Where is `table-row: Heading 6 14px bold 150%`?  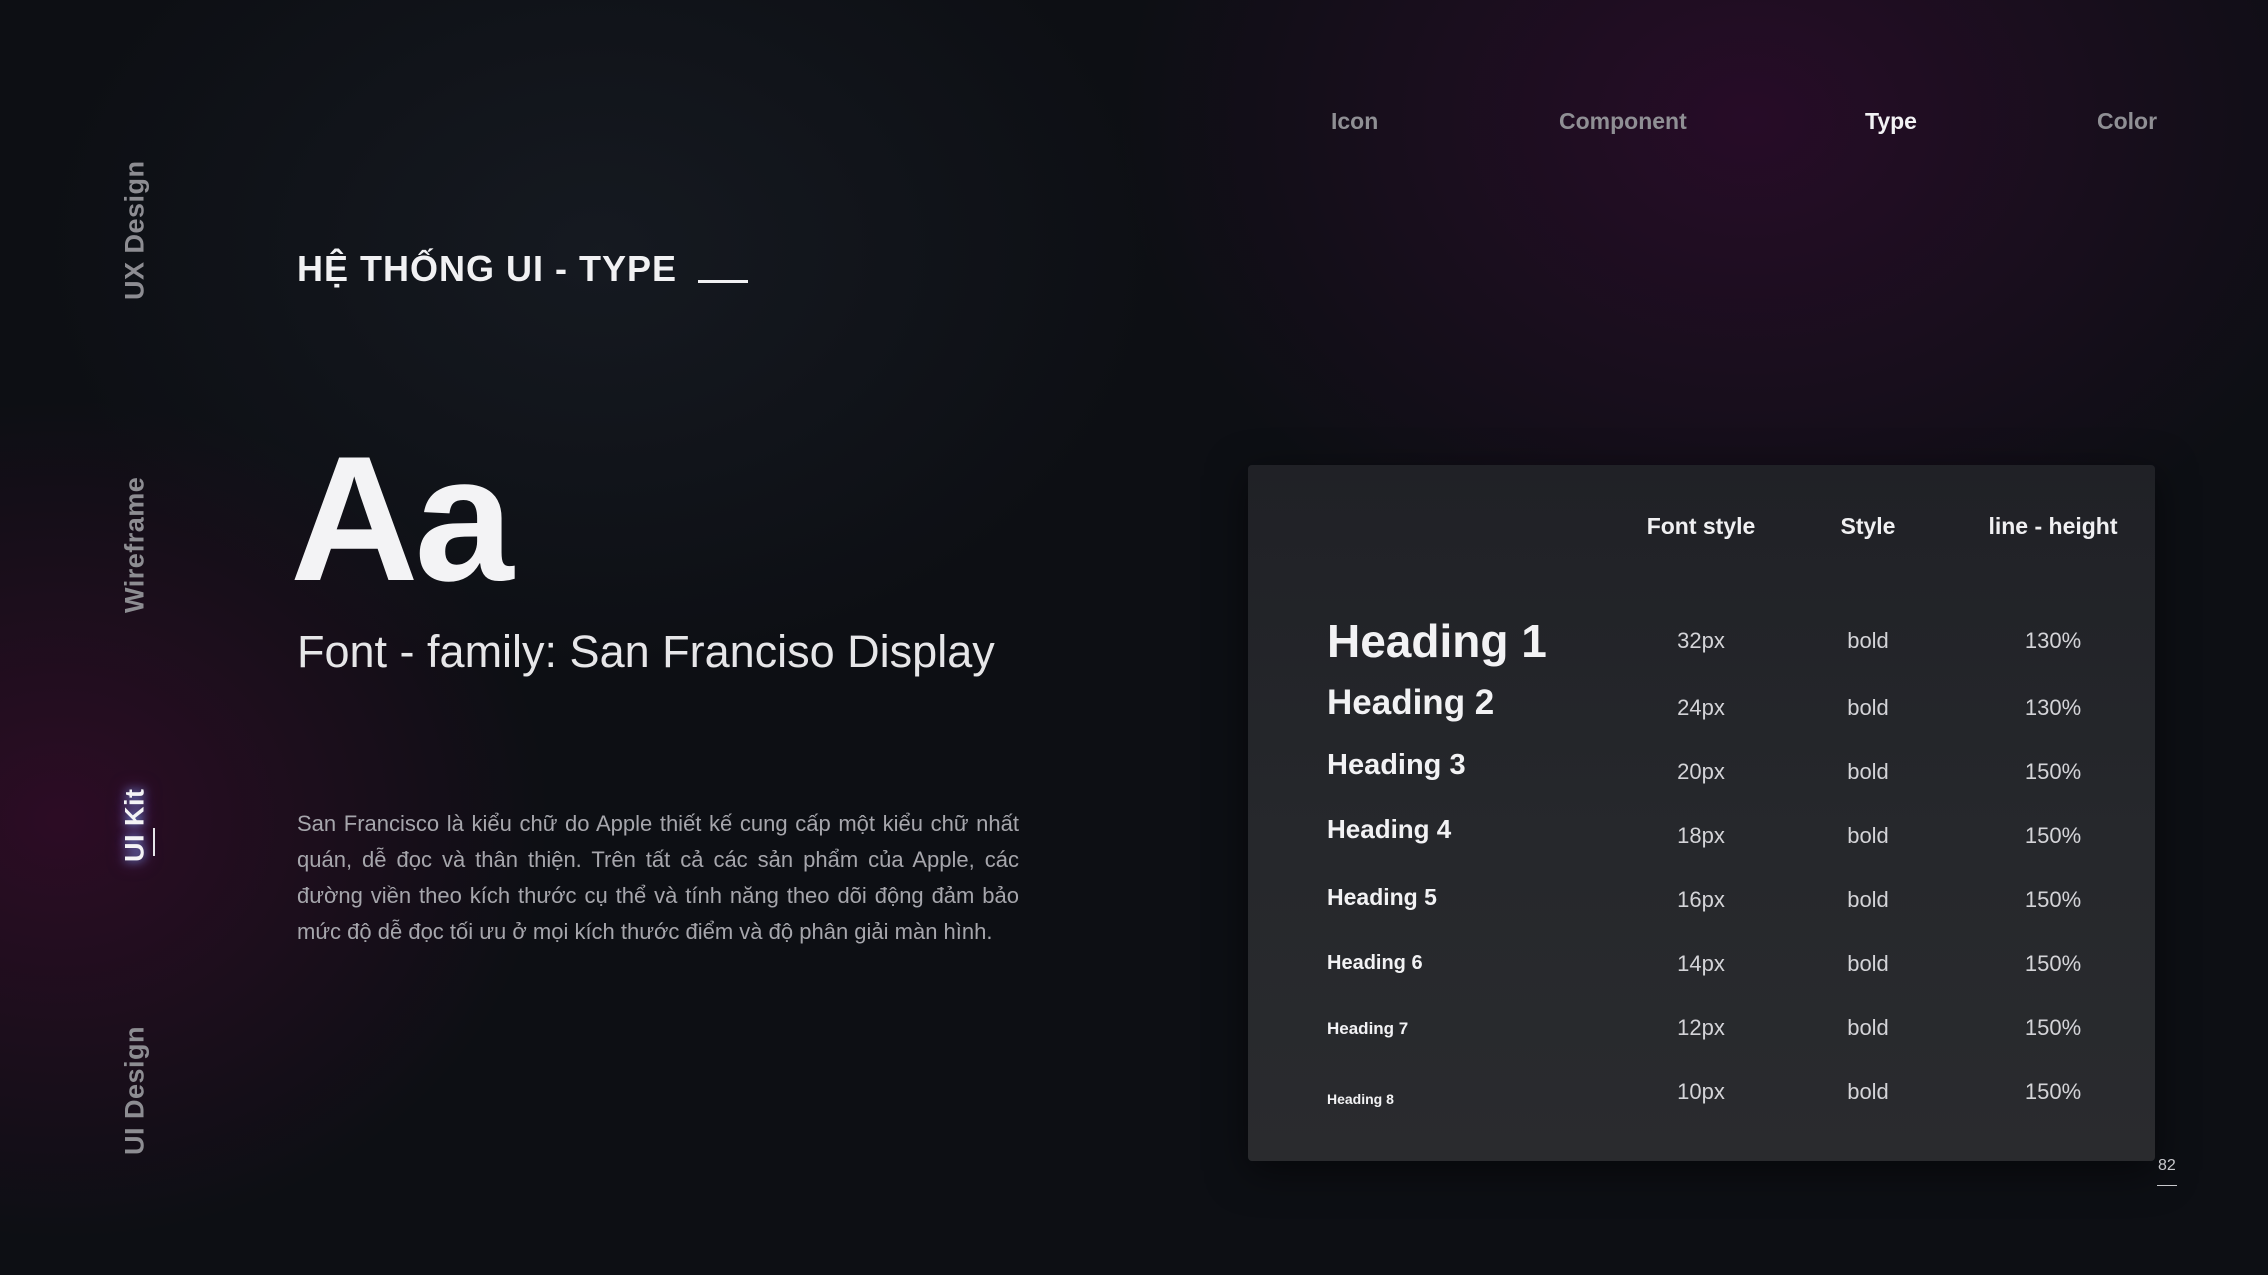 table-row: Heading 6 14px bold 150% is located at coordinates (1701, 968).